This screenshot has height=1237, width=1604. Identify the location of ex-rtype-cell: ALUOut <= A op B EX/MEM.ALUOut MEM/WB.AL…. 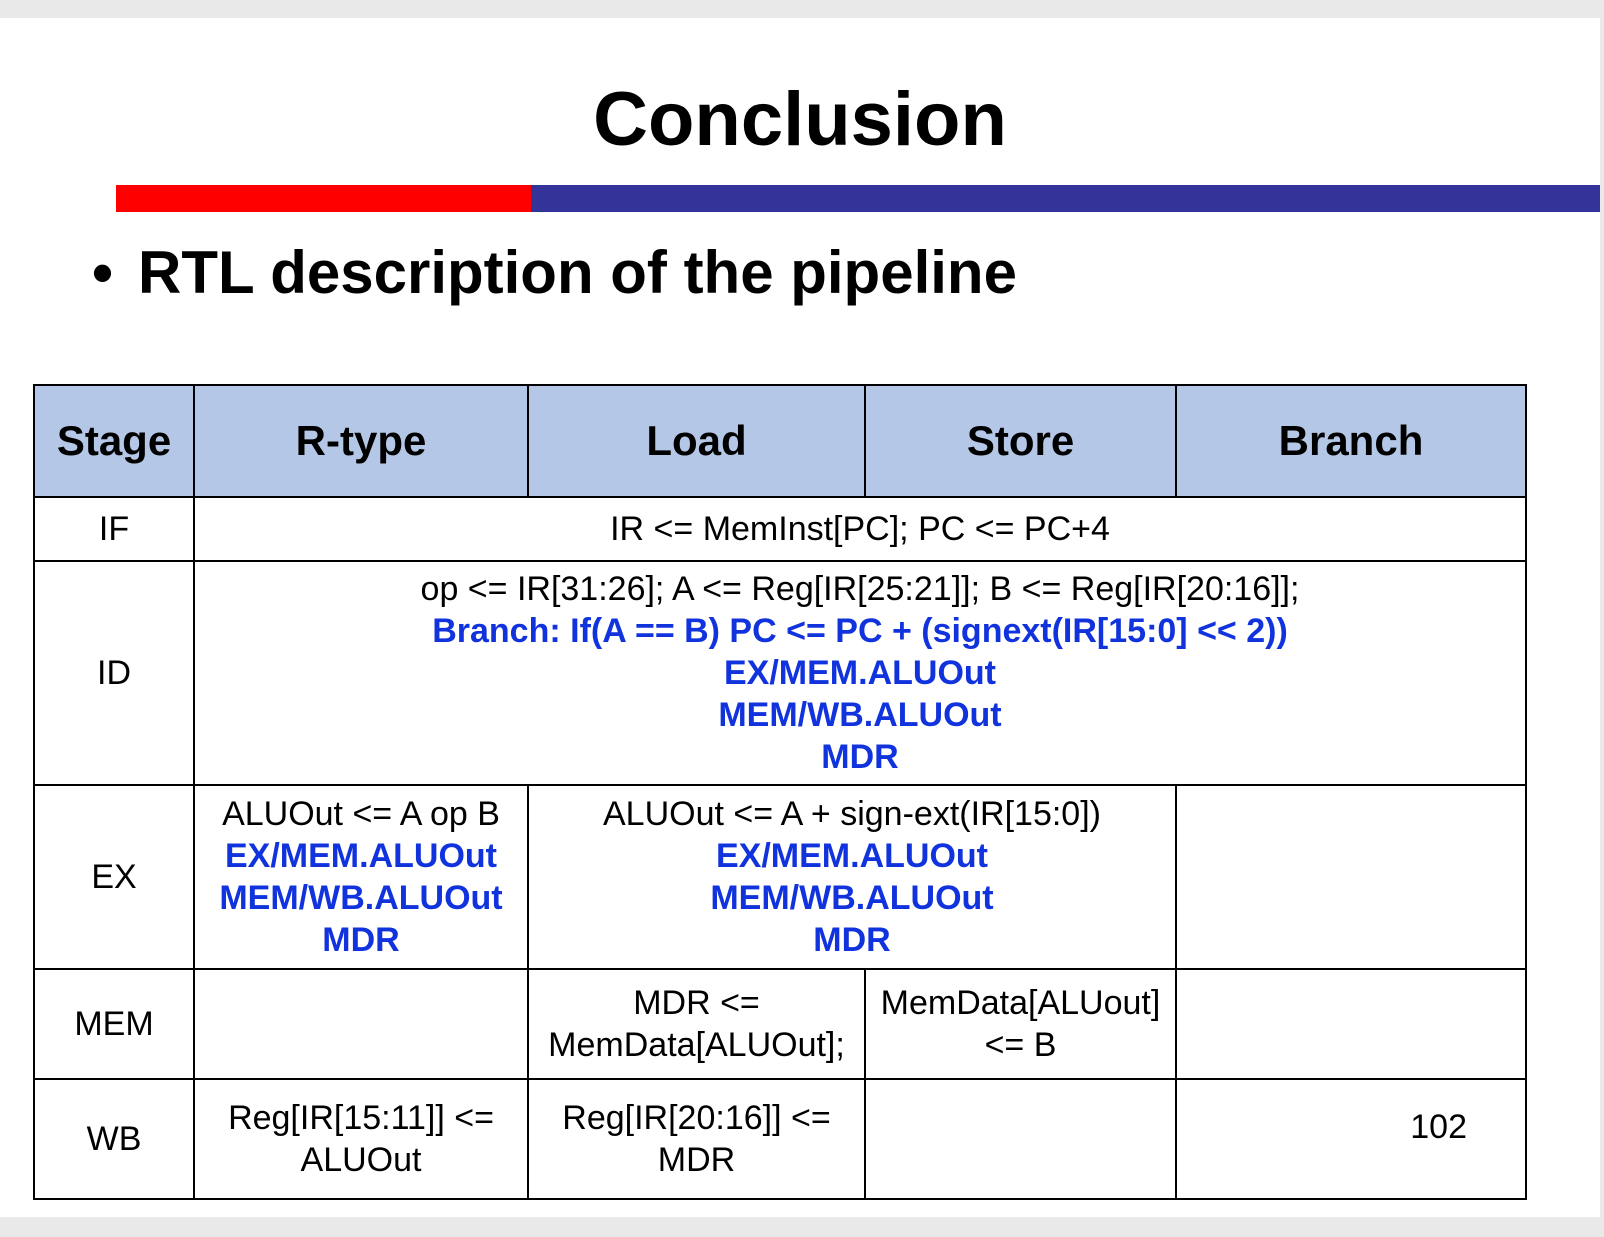
(361, 877).